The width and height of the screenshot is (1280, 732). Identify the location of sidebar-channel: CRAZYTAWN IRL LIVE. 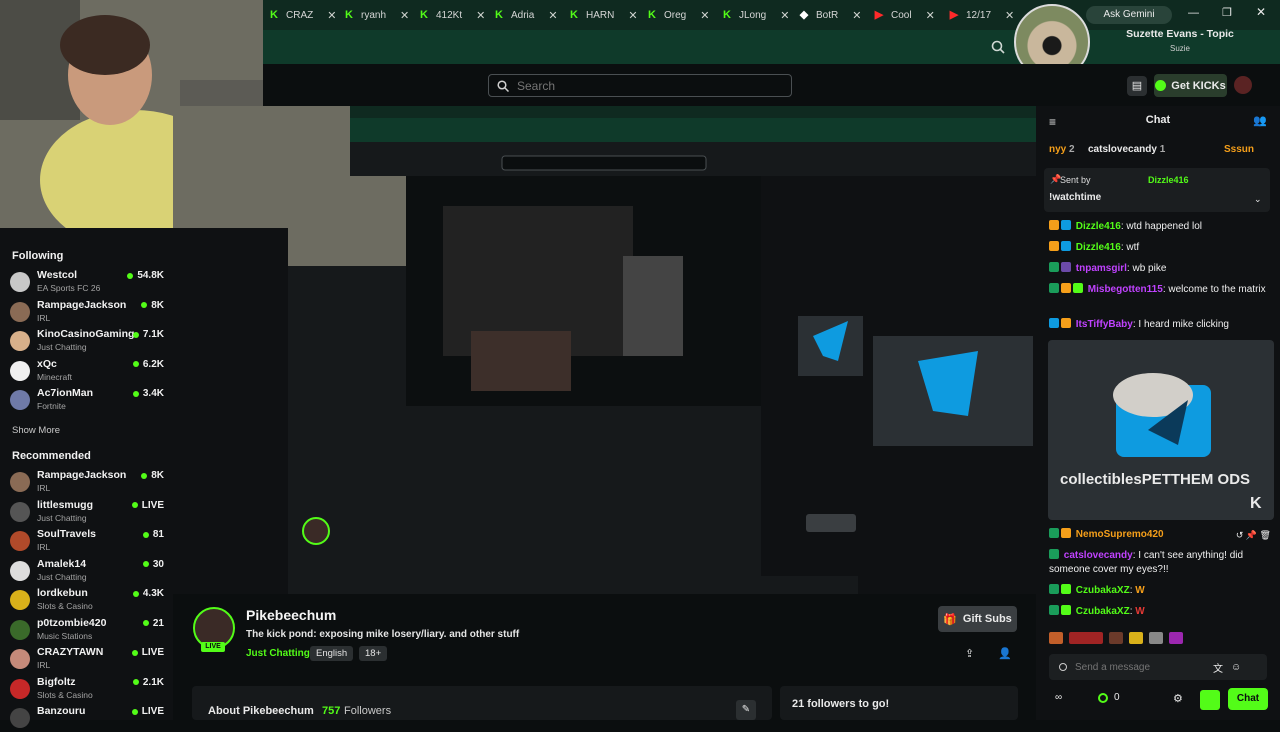
(87, 659).